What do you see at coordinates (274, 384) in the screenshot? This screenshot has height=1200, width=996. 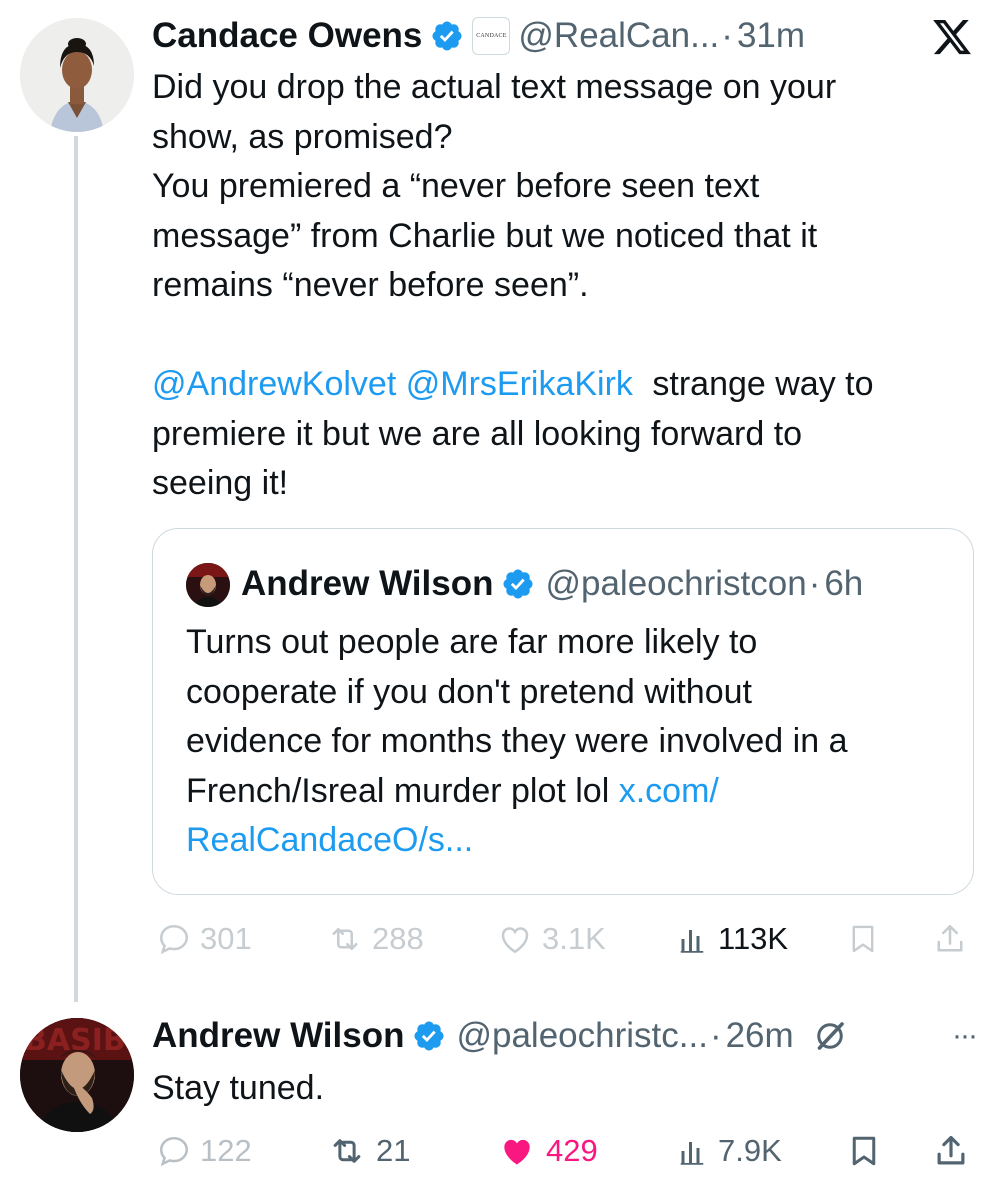 I see `mention-andrewkolvet: @AndrewKolvet` at bounding box center [274, 384].